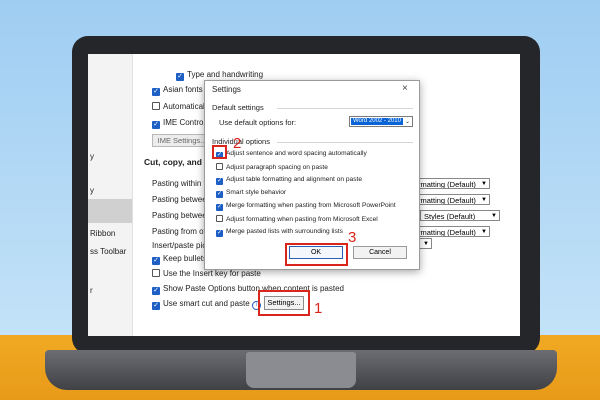 The image size is (600, 400). I want to click on option-smart-cut-paste: ✓ Use smart cut and paste i, so click(206, 304).